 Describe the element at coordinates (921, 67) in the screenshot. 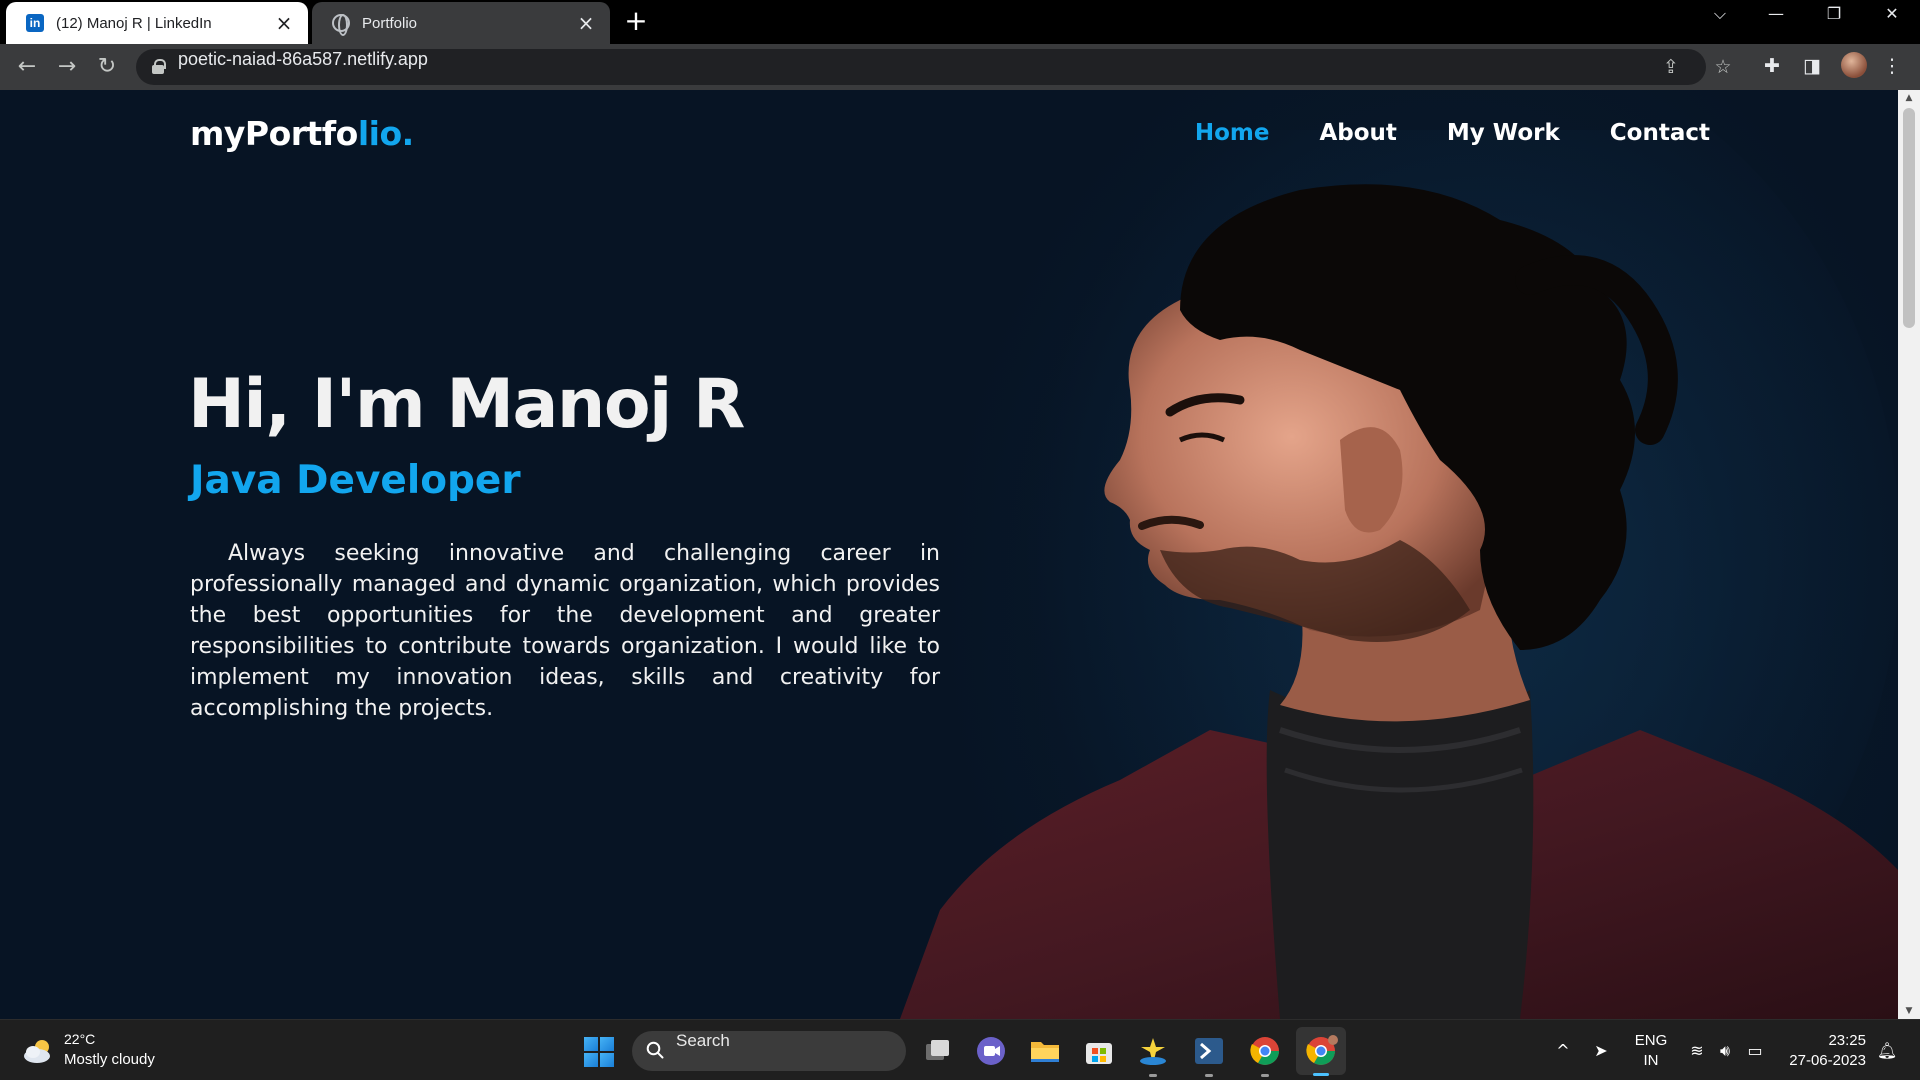

I see `address-bar: poetic-naiad-86a587.netlify.app ⇪` at that location.